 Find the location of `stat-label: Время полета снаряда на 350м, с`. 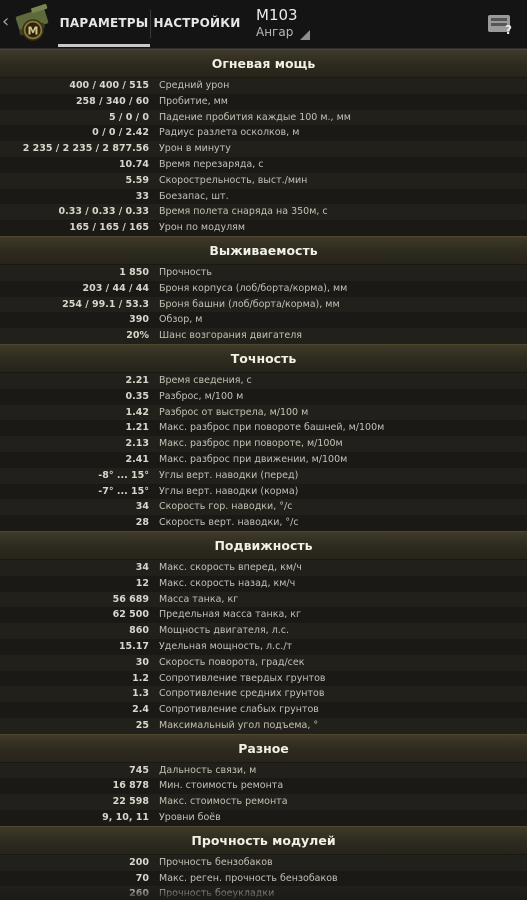

stat-label: Время полета снаряда на 350м, с is located at coordinates (243, 212).